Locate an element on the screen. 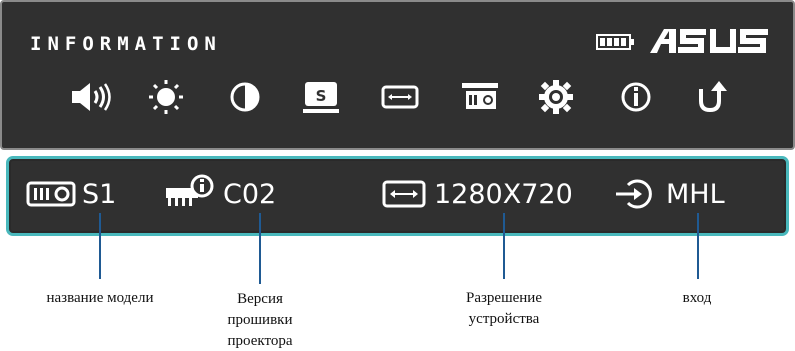  source-icon: S is located at coordinates (321, 97).